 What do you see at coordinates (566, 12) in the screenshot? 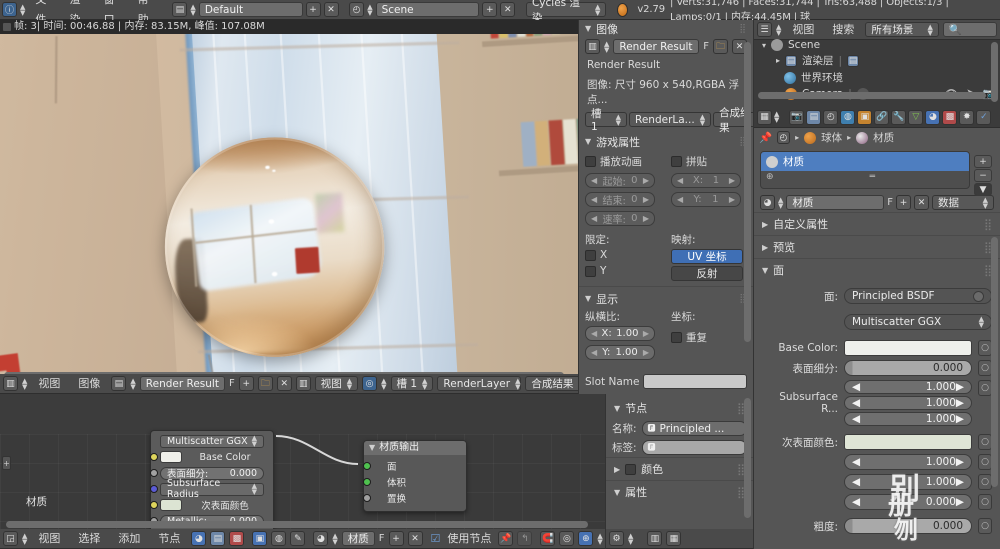
I see `render-engine-dropdown: Cycles 渲染 ▲ ▼` at bounding box center [566, 12].